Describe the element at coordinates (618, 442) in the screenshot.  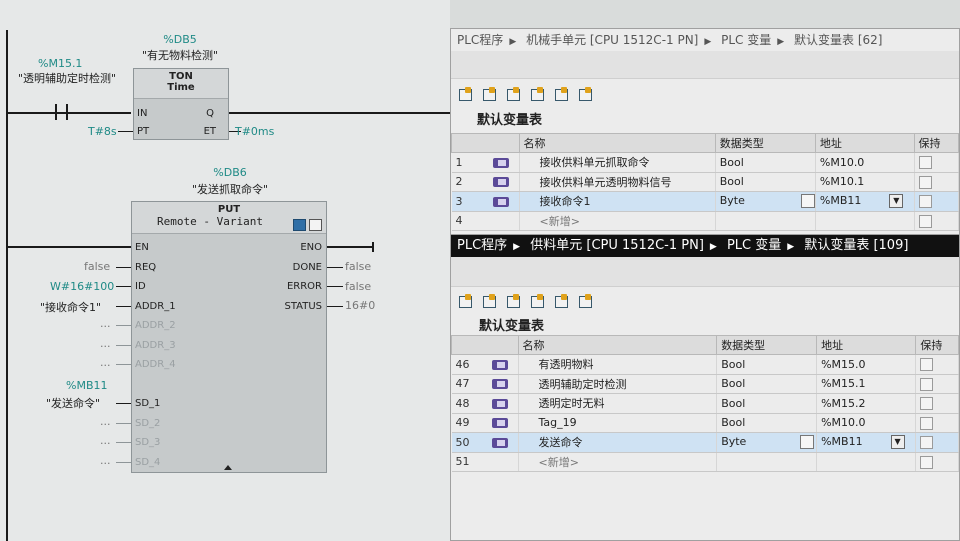
I see `tag-name: 发送命令` at that location.